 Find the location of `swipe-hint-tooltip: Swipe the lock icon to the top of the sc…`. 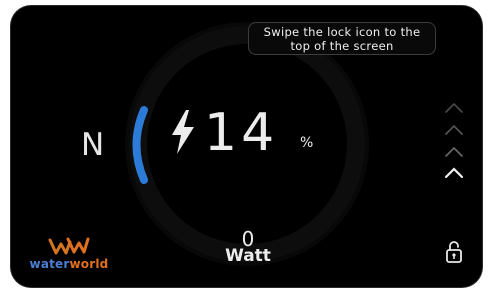

swipe-hint-tooltip: Swipe the lock icon to the top of the sc… is located at coordinates (342, 38).